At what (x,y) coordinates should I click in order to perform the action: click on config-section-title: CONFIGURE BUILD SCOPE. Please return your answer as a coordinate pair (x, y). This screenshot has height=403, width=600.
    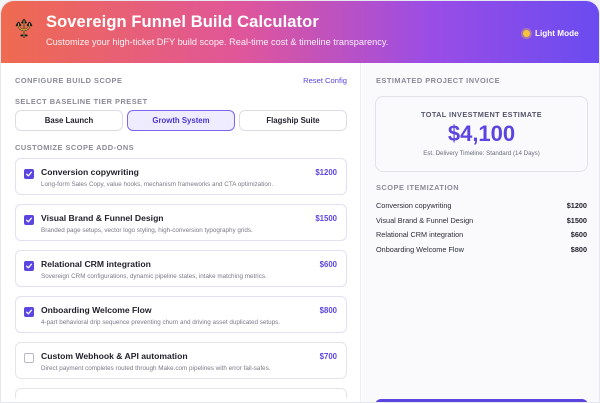
    Looking at the image, I should click on (69, 80).